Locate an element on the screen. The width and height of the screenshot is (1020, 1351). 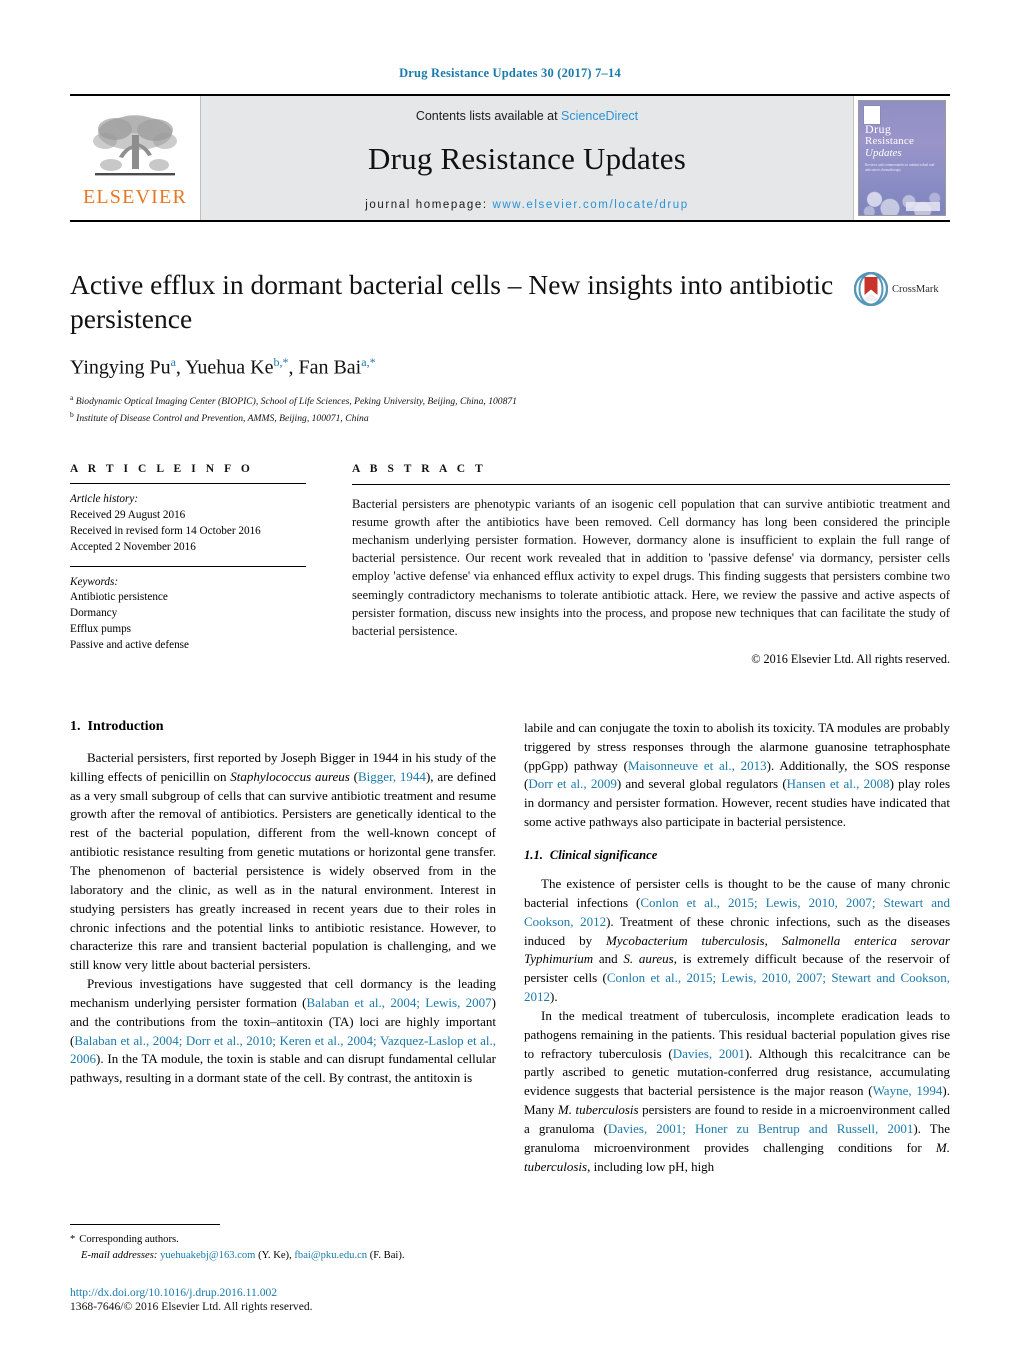
history-item: Accepted 2 November 2016 is located at coordinates (133, 546).